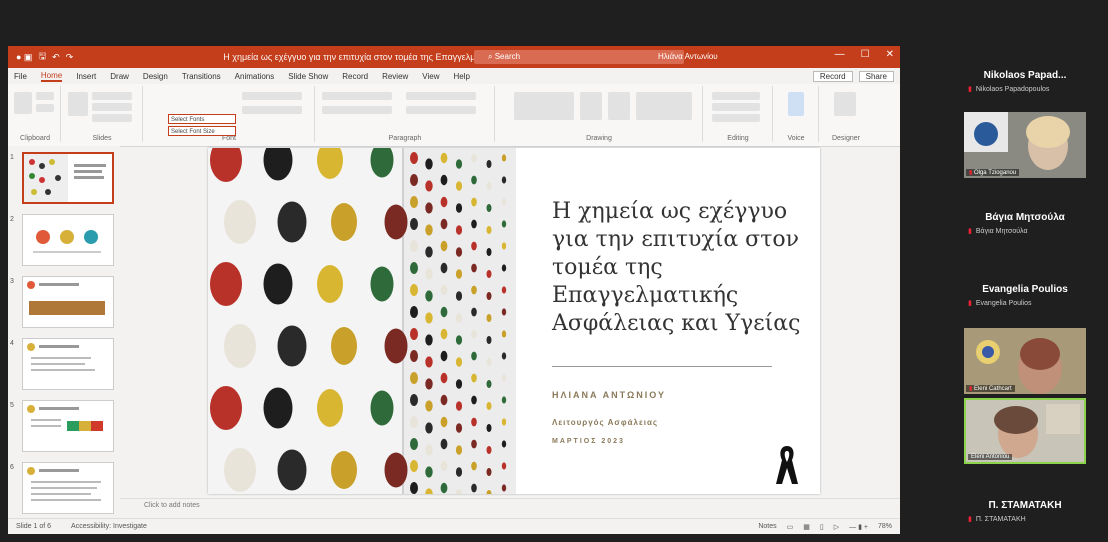 Image resolution: width=1108 pixels, height=542 pixels. I want to click on new-slide-icon, so click(78, 104).